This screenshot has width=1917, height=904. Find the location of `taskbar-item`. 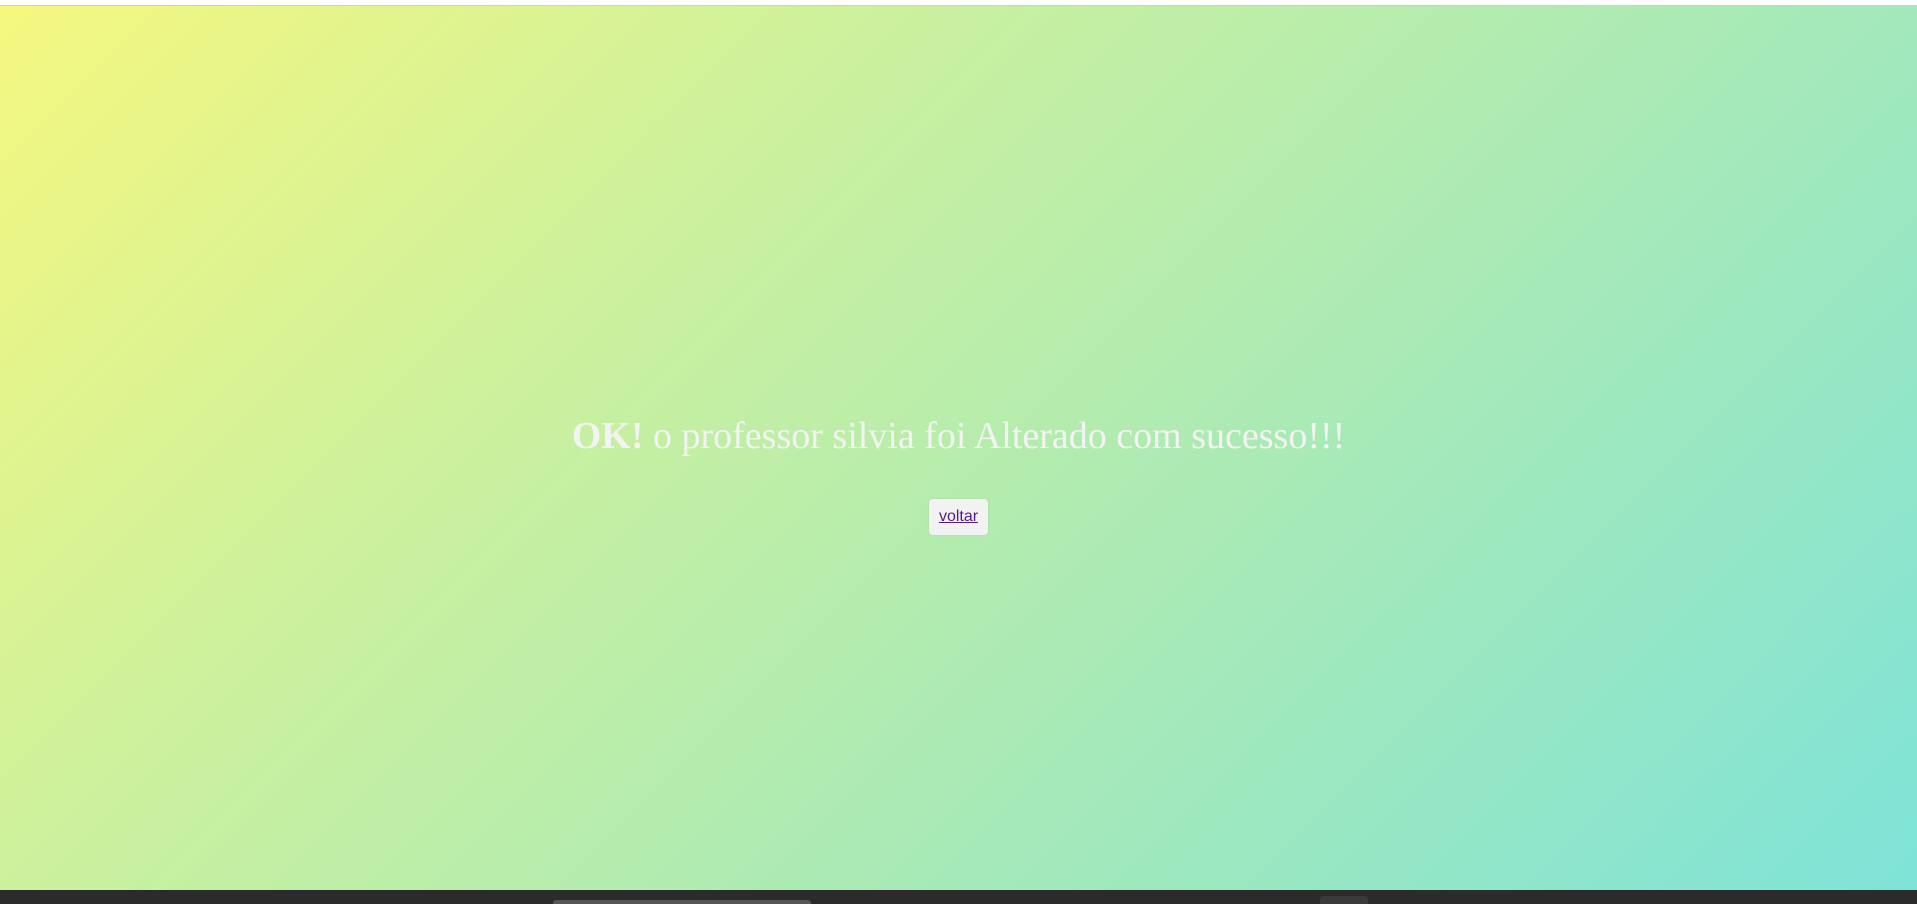

taskbar-item is located at coordinates (1344, 900).